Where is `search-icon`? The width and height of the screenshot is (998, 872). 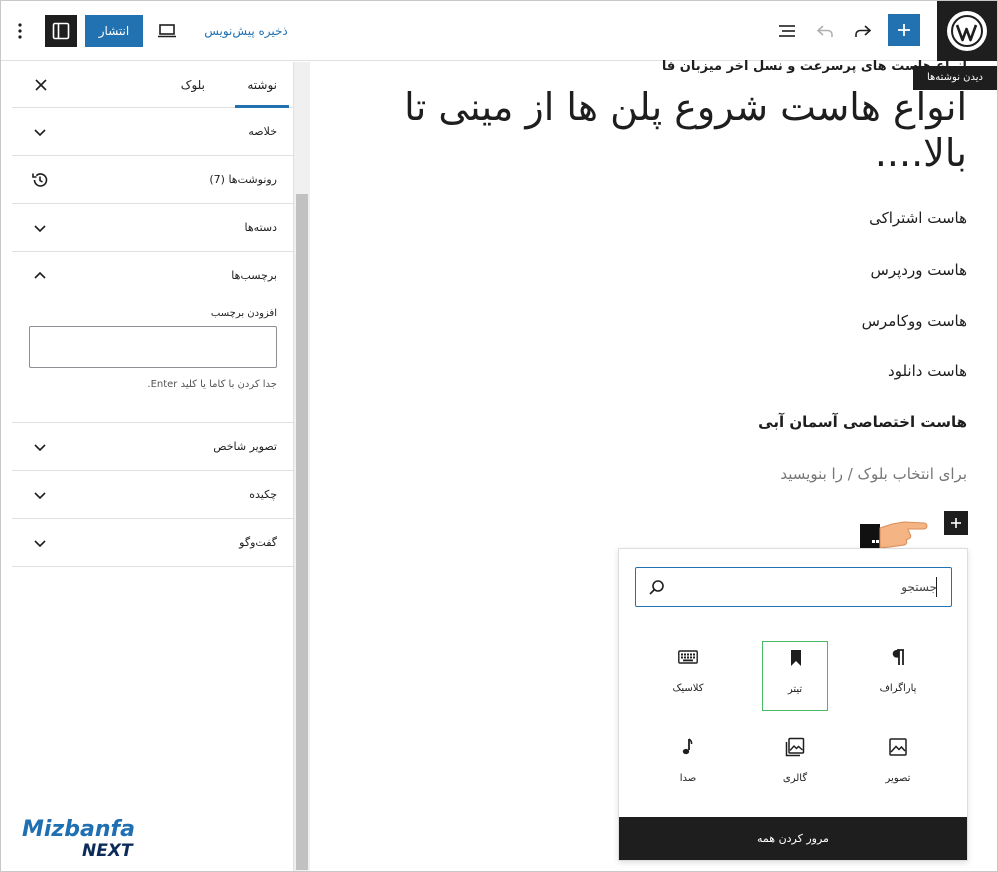 search-icon is located at coordinates (656, 587).